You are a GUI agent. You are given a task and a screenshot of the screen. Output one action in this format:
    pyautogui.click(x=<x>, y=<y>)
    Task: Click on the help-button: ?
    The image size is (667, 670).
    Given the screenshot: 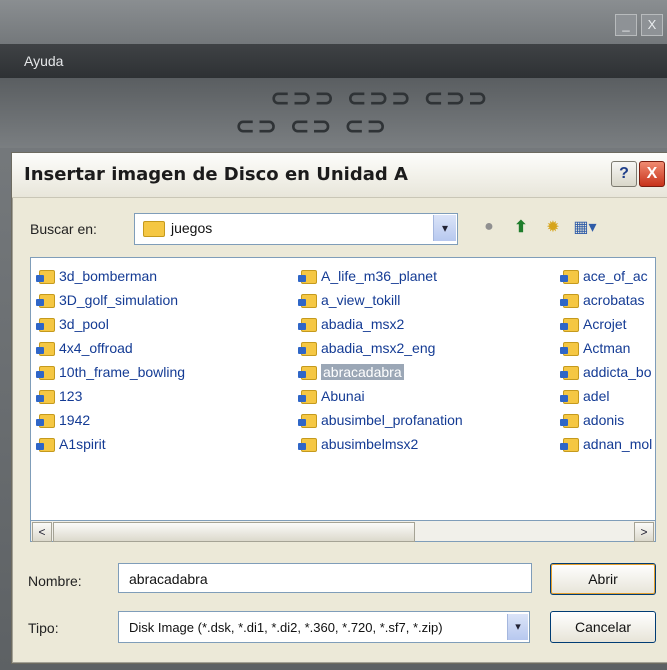 What is the action you would take?
    pyautogui.click(x=624, y=174)
    